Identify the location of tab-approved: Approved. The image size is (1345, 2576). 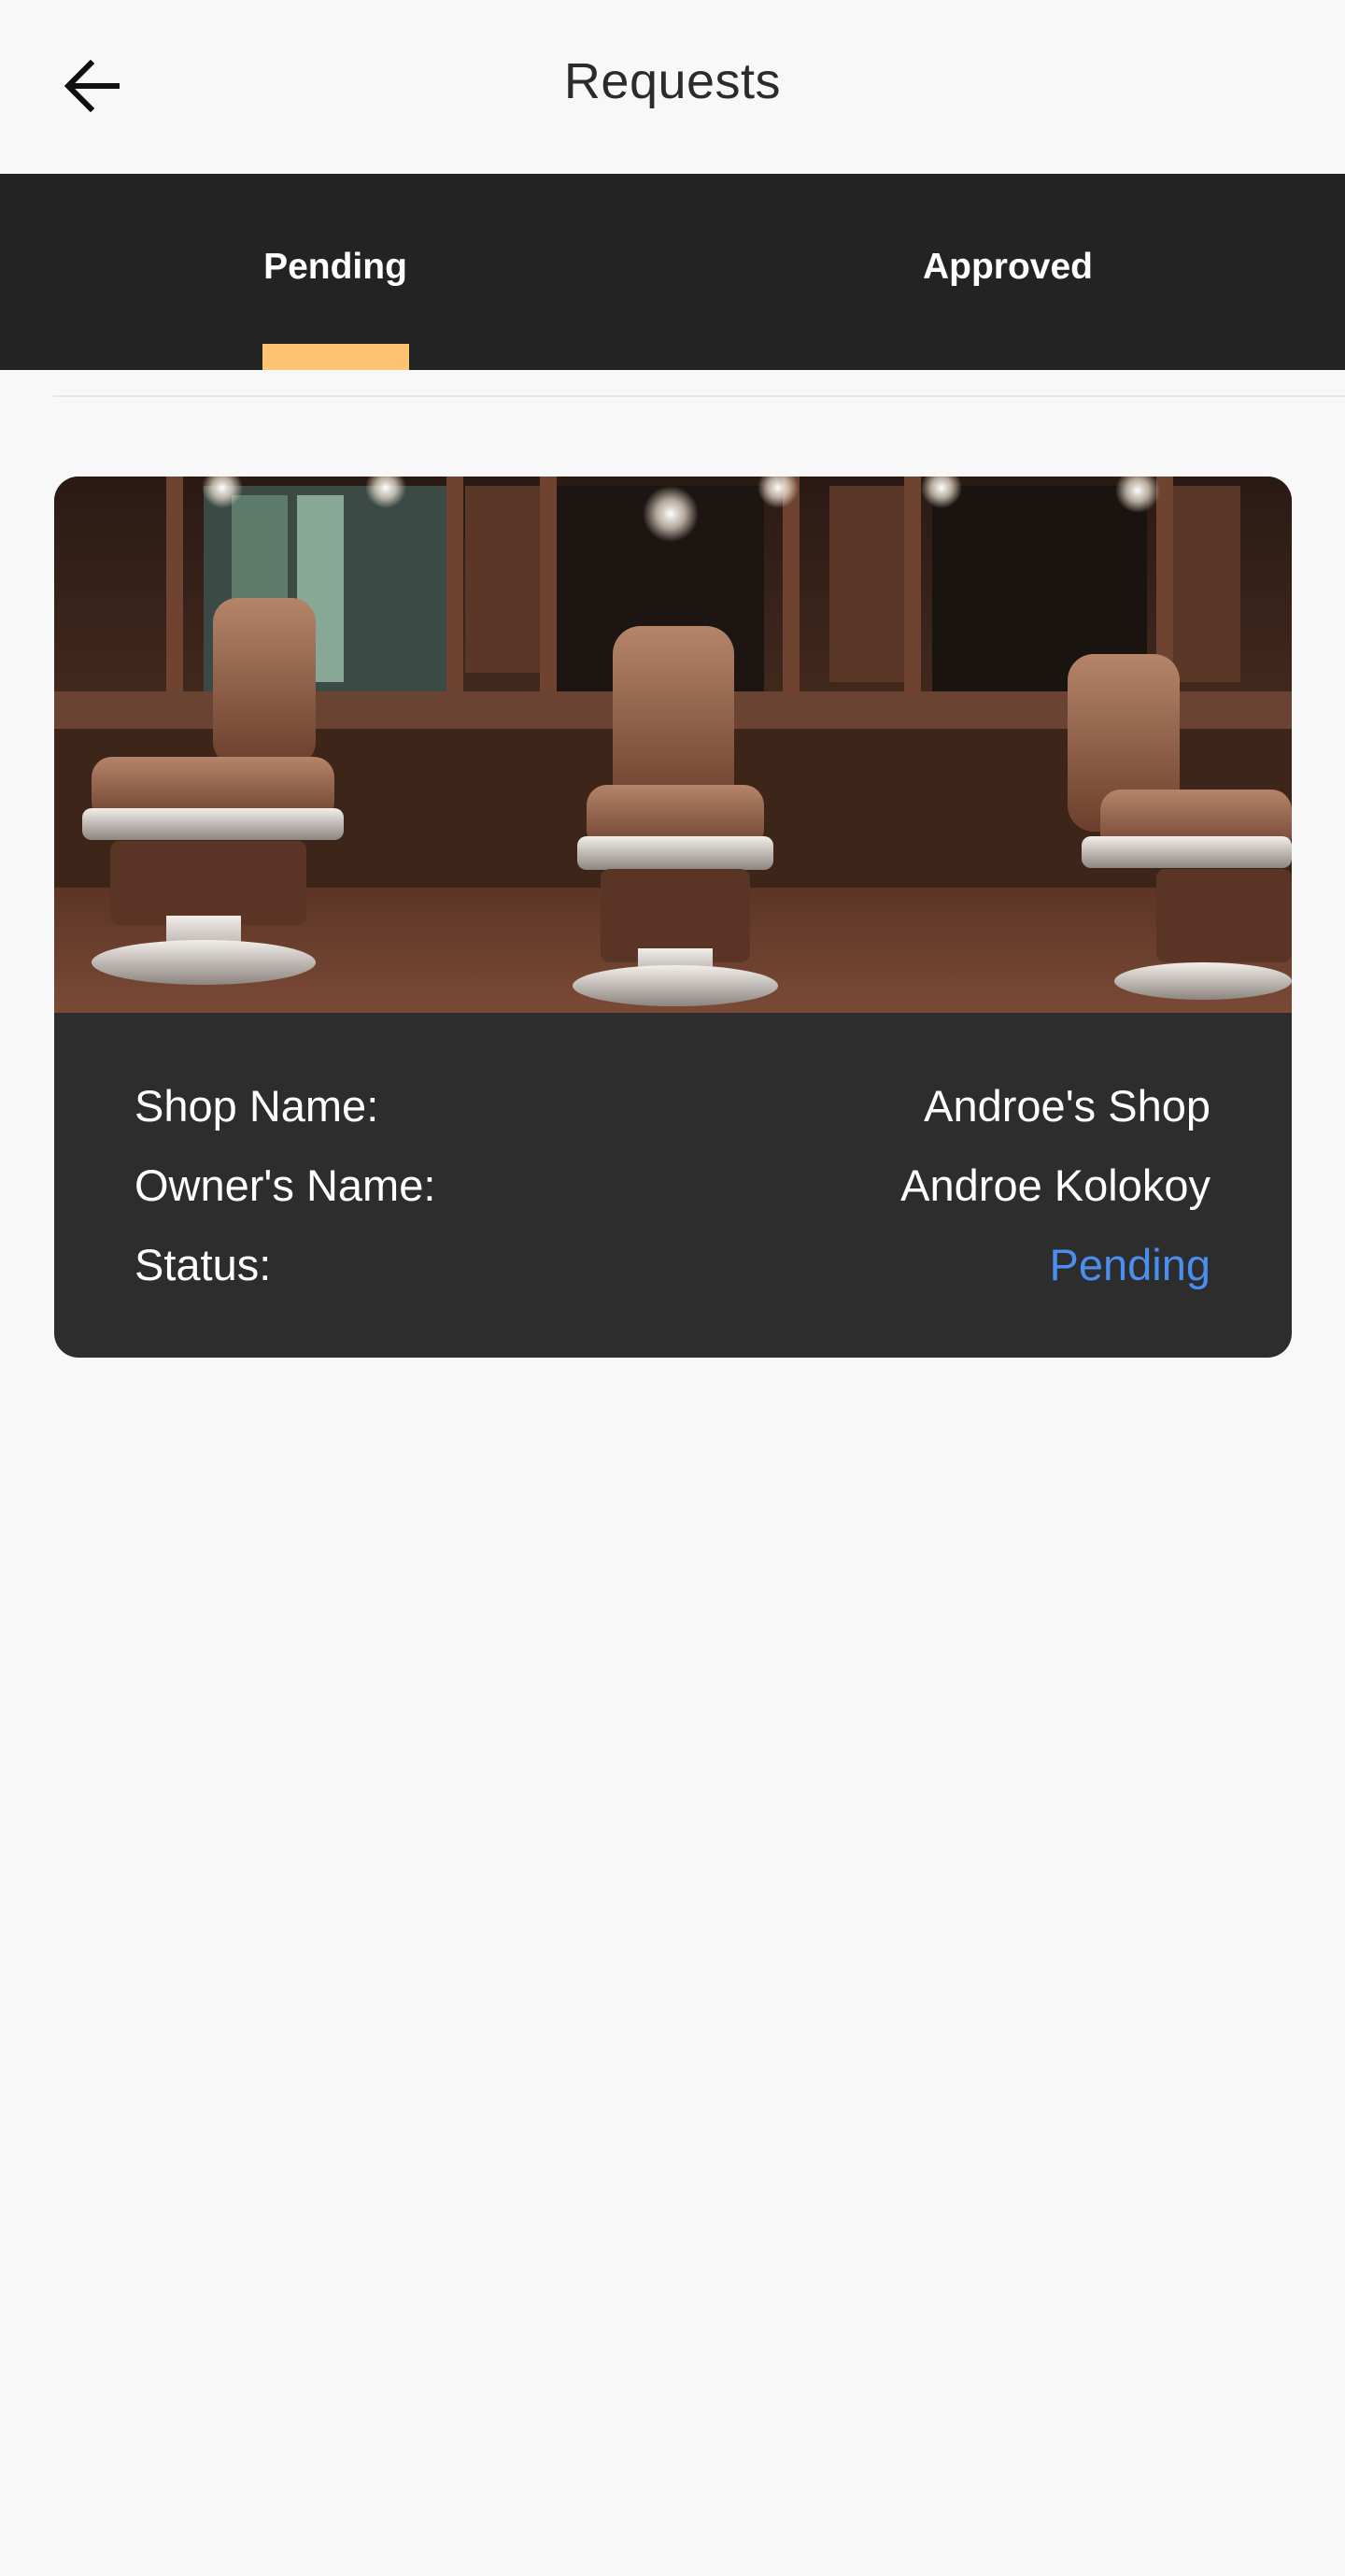
(1008, 272).